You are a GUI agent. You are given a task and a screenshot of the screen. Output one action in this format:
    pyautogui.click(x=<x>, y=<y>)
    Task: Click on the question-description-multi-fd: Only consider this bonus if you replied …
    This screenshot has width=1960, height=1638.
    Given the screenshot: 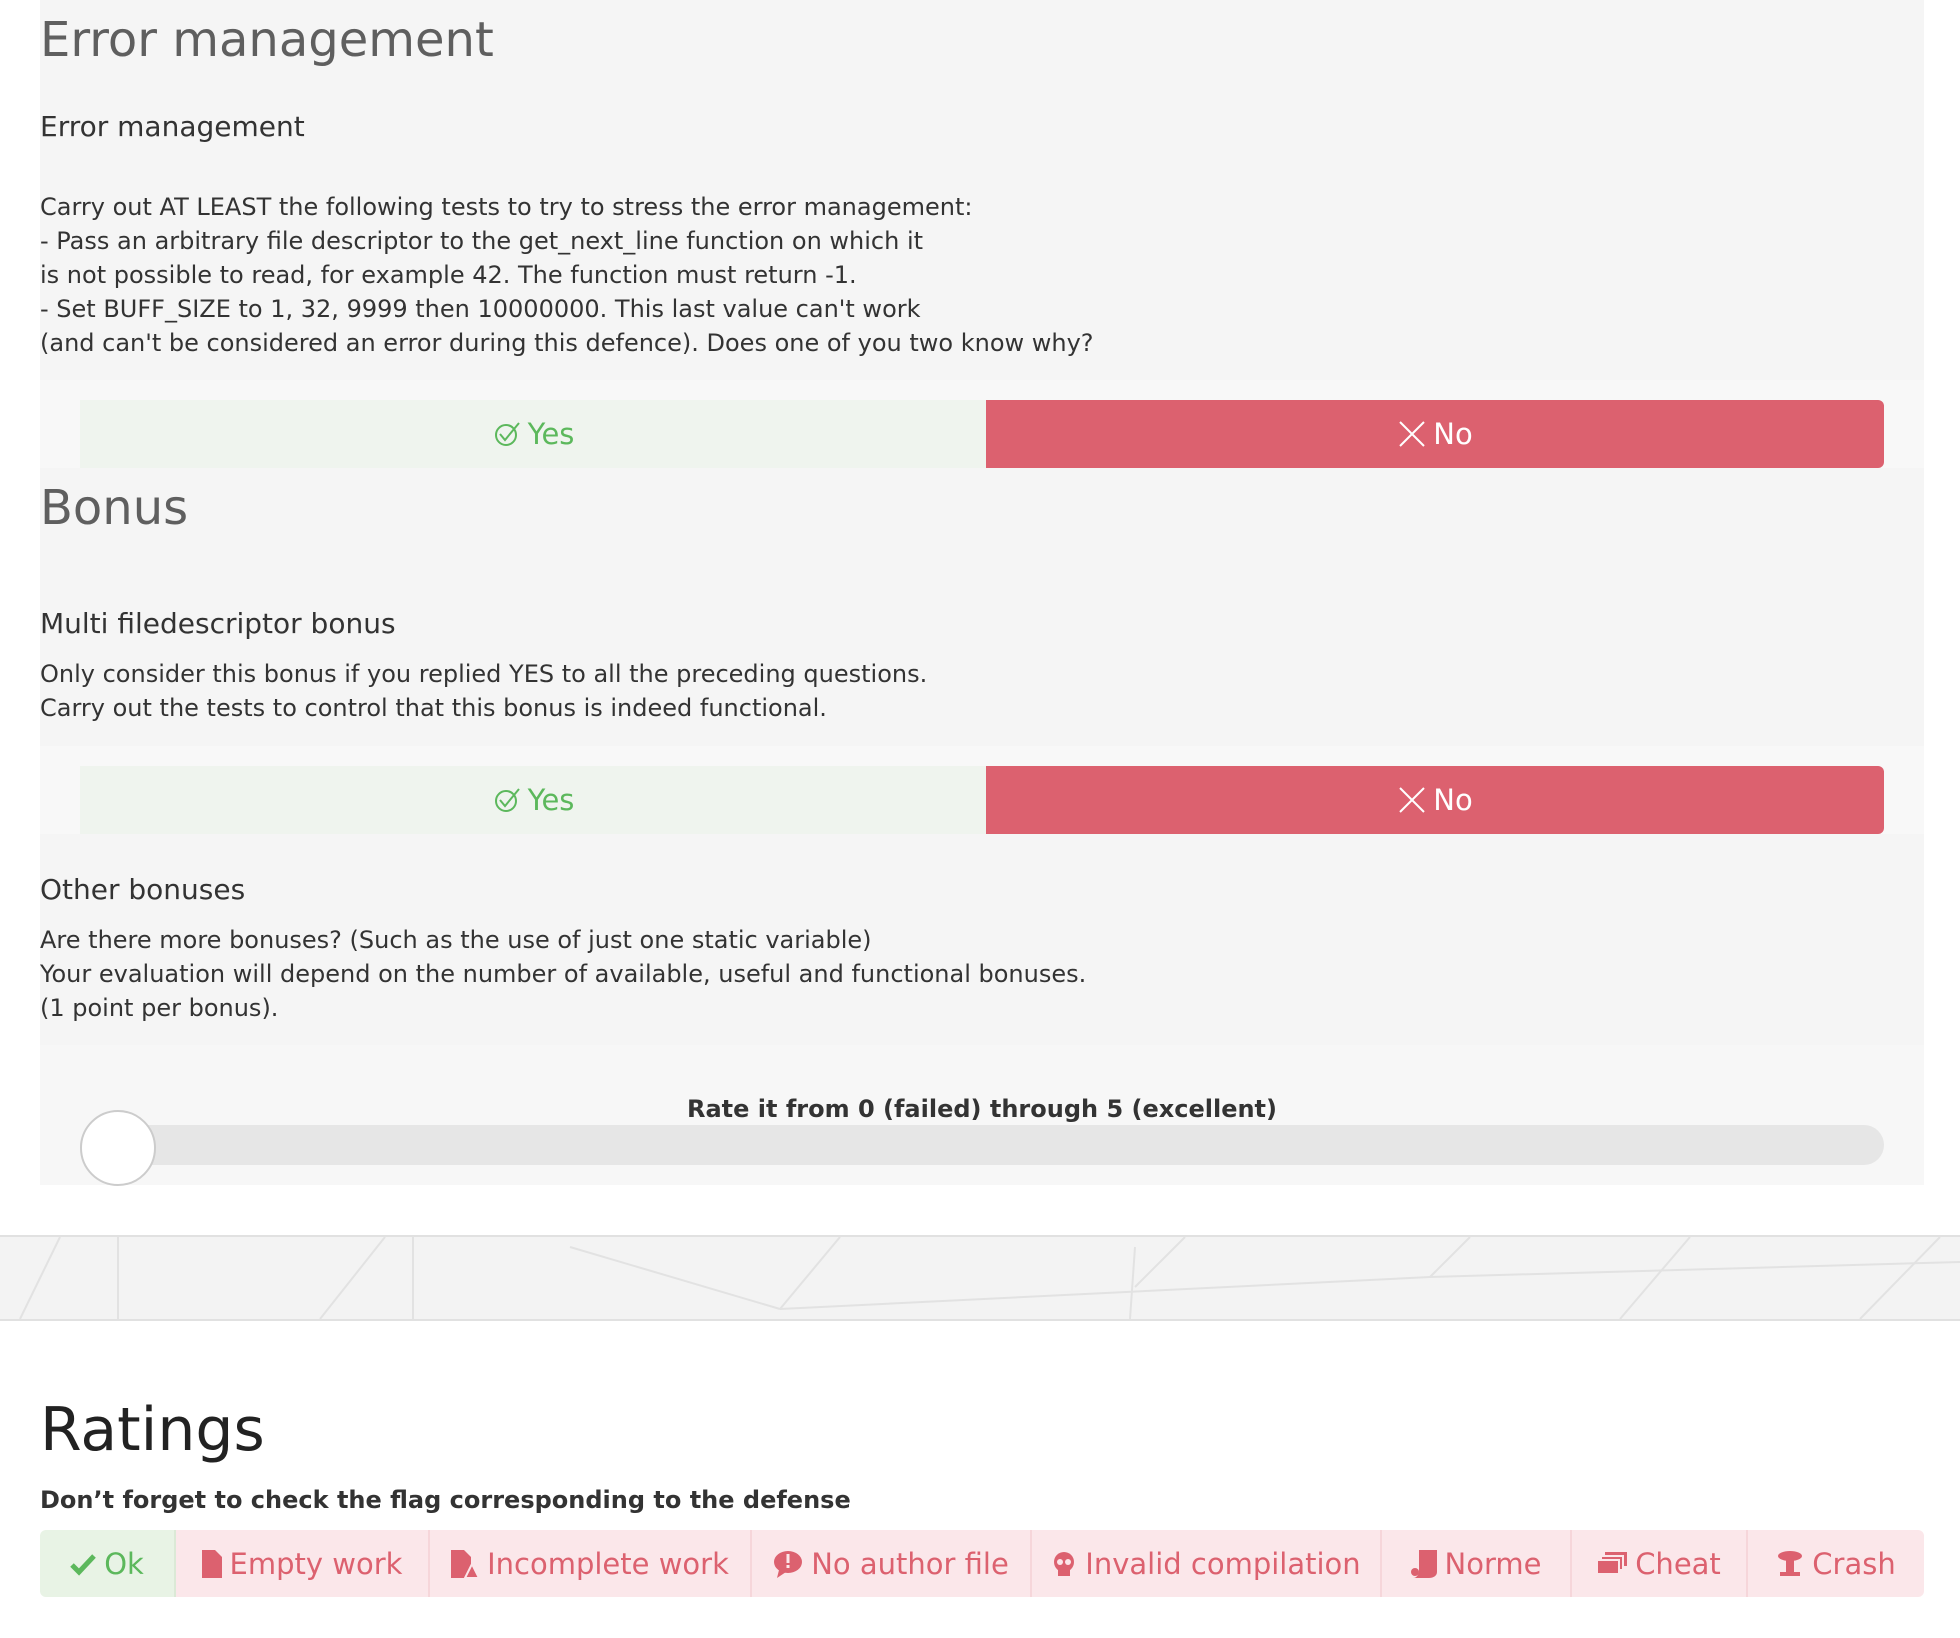 What is the action you would take?
    pyautogui.click(x=484, y=691)
    